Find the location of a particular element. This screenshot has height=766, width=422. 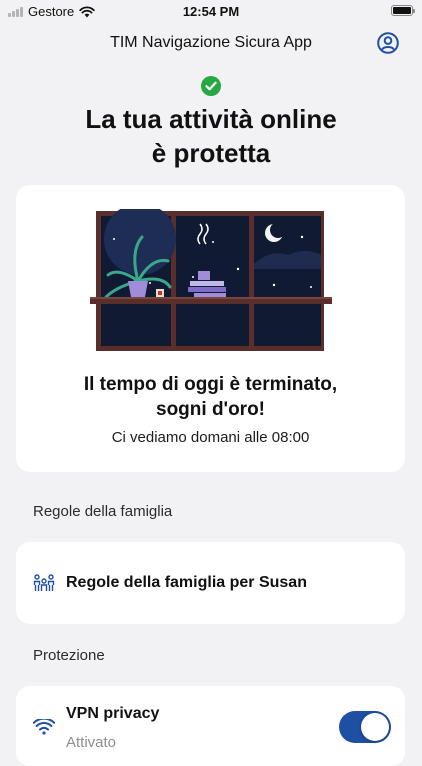

status-time: 12:54 PM is located at coordinates (211, 11).